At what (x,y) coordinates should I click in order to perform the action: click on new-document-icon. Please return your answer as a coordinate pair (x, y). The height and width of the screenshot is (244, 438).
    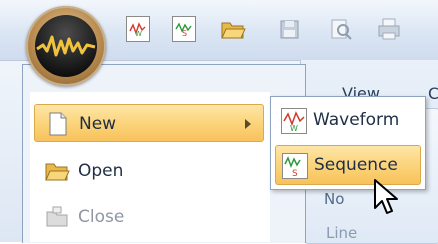
    Looking at the image, I should click on (58, 124).